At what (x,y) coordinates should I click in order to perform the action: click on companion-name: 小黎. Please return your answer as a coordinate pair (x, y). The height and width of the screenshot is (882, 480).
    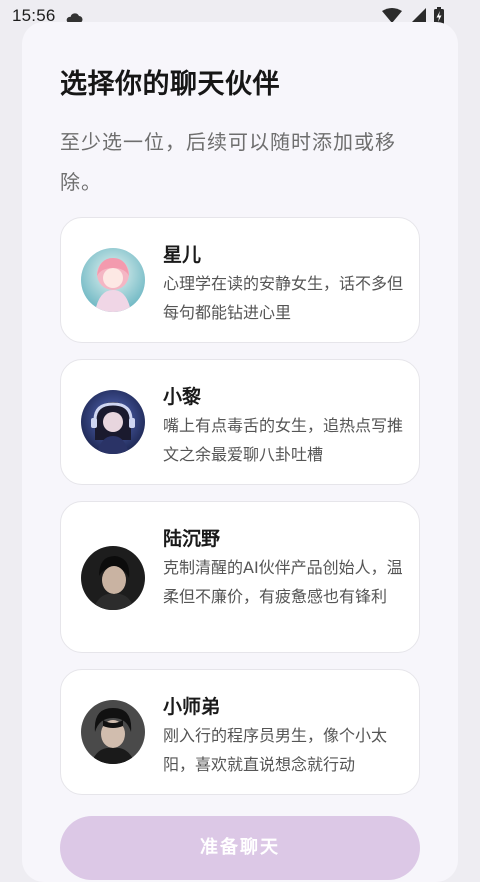
    Looking at the image, I should click on (182, 397).